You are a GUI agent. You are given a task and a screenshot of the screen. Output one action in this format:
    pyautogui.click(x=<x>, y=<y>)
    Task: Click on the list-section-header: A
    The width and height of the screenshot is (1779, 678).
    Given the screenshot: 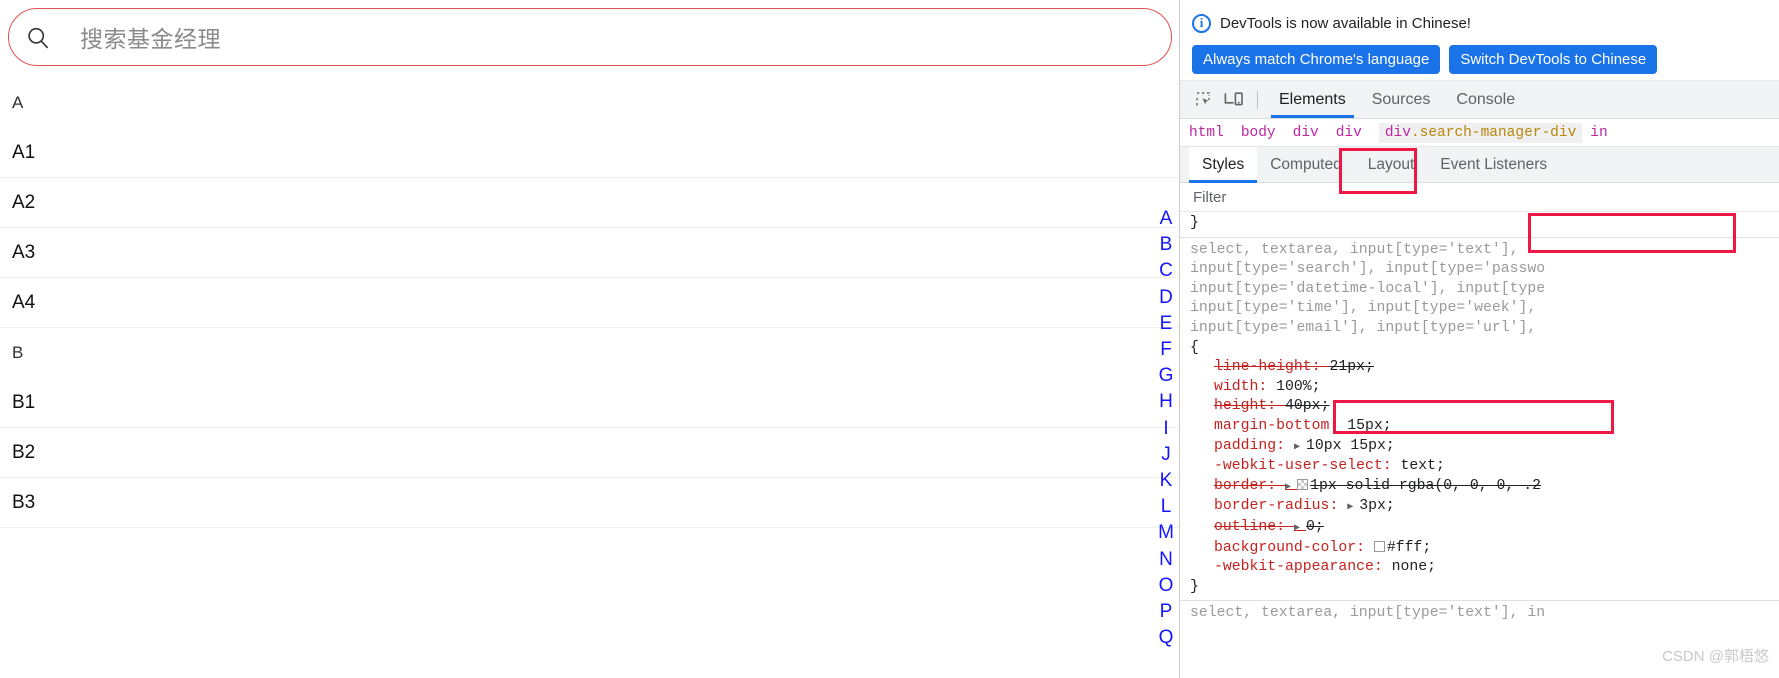 What is the action you would take?
    pyautogui.click(x=589, y=103)
    